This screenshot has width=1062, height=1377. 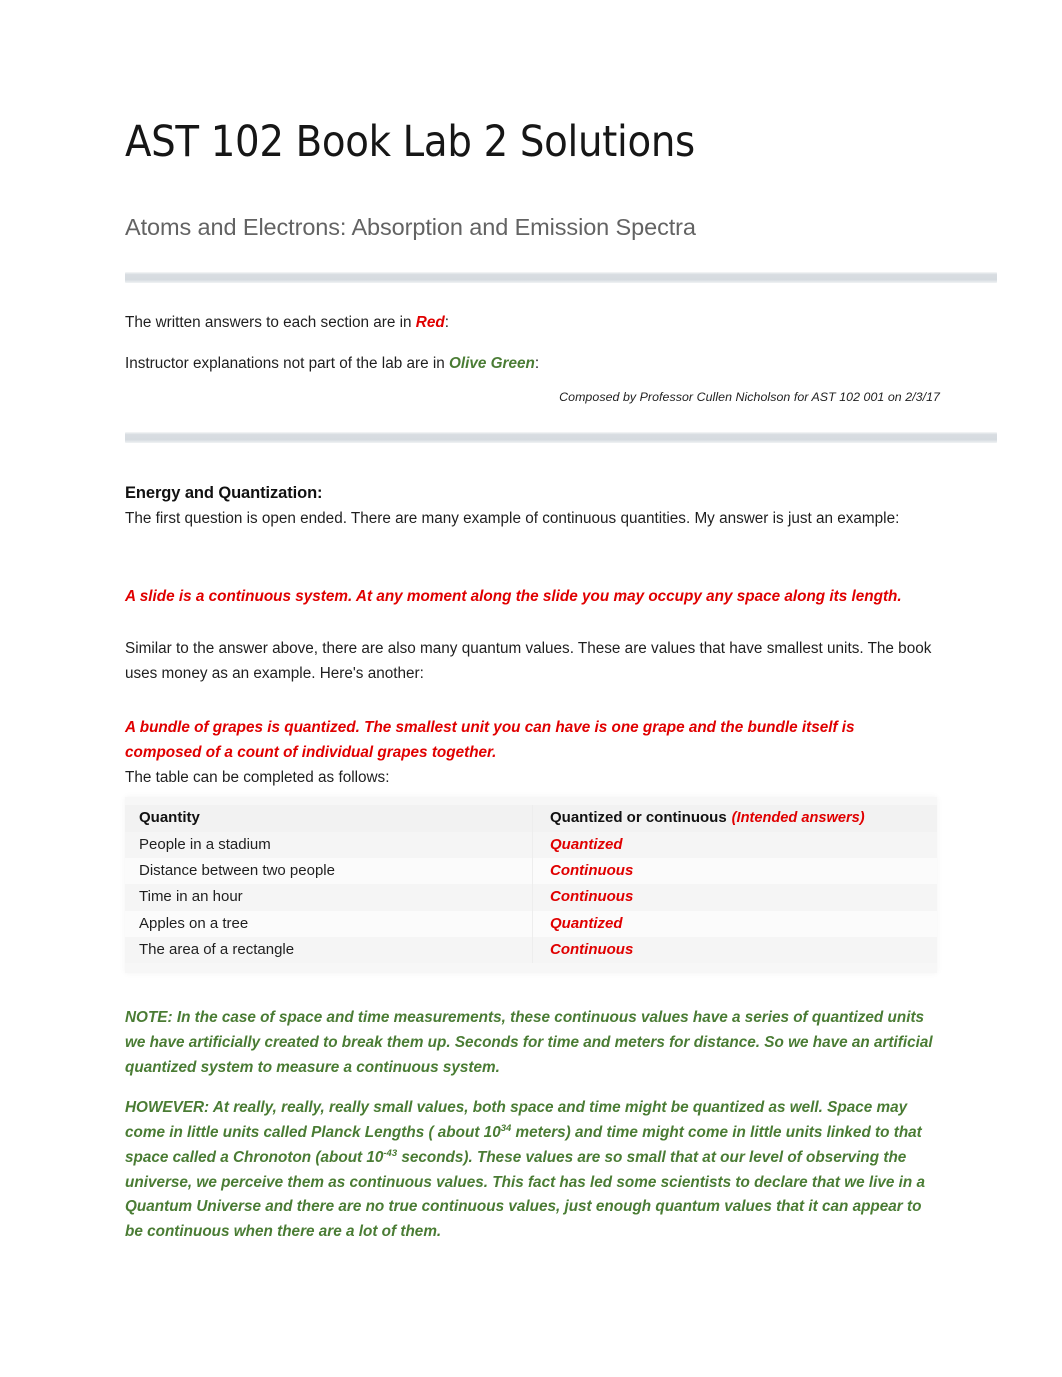 What do you see at coordinates (491, 363) in the screenshot?
I see `legend-green-word: Olive Green` at bounding box center [491, 363].